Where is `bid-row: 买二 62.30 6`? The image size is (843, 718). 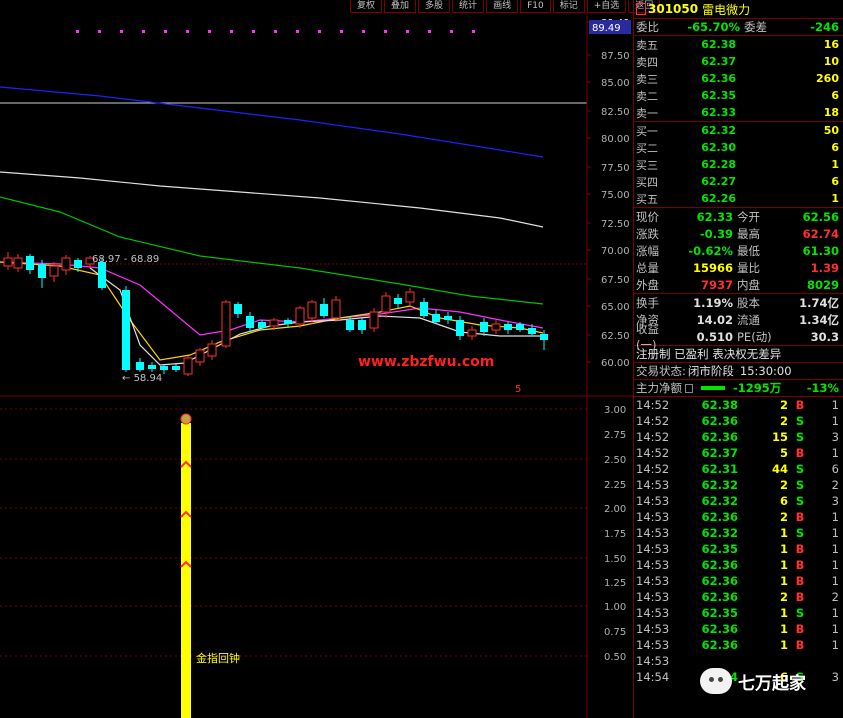
bid-row: 买二 62.30 6 is located at coordinates (738, 147).